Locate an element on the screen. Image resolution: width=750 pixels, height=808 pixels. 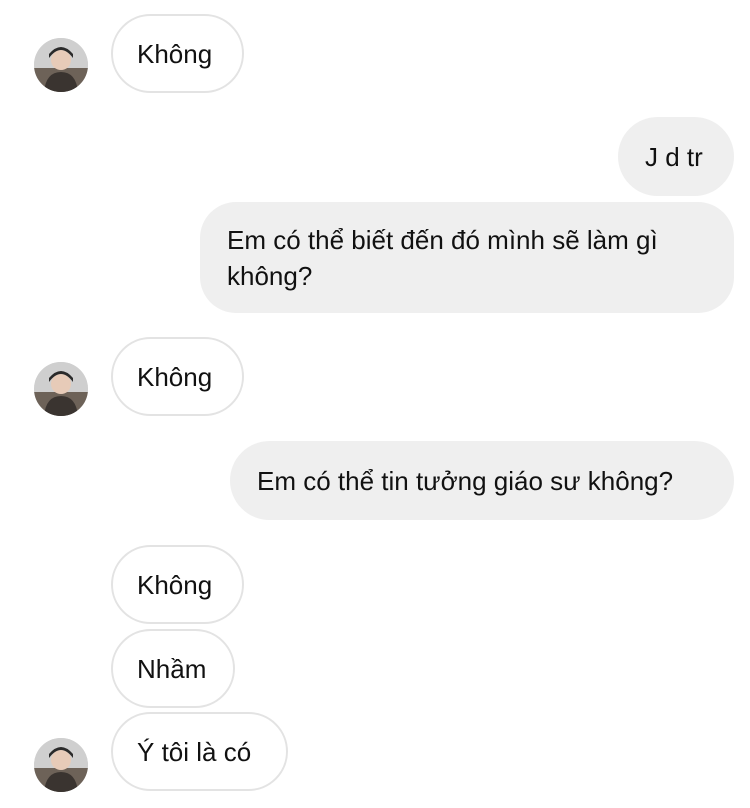
message-text: Ý tôi là có is located at coordinates (194, 751).